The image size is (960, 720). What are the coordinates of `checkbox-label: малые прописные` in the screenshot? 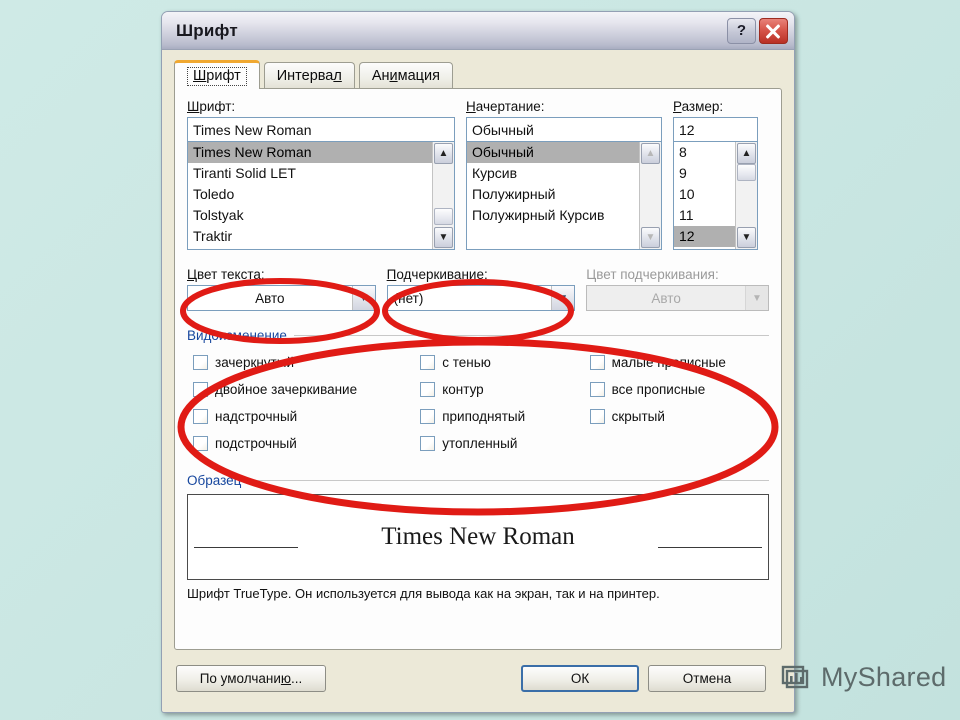 It's located at (668, 362).